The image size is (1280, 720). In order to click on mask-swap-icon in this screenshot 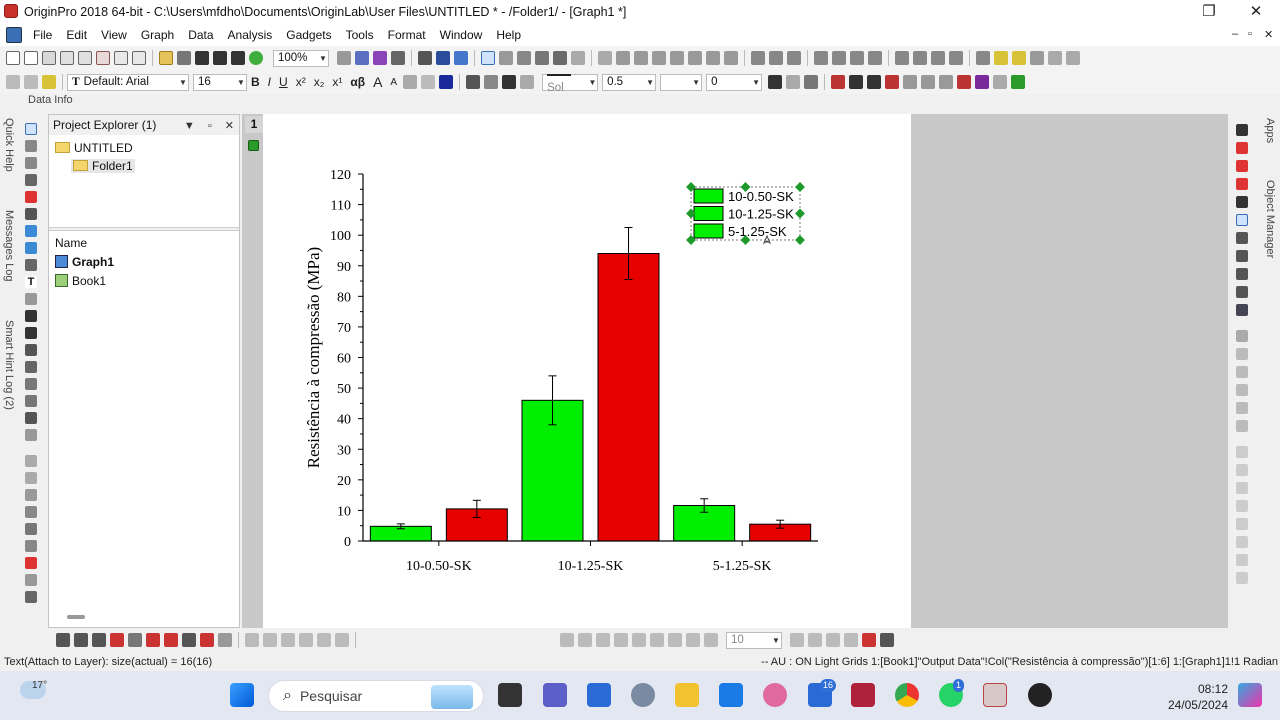, I will do `click(869, 640)`.